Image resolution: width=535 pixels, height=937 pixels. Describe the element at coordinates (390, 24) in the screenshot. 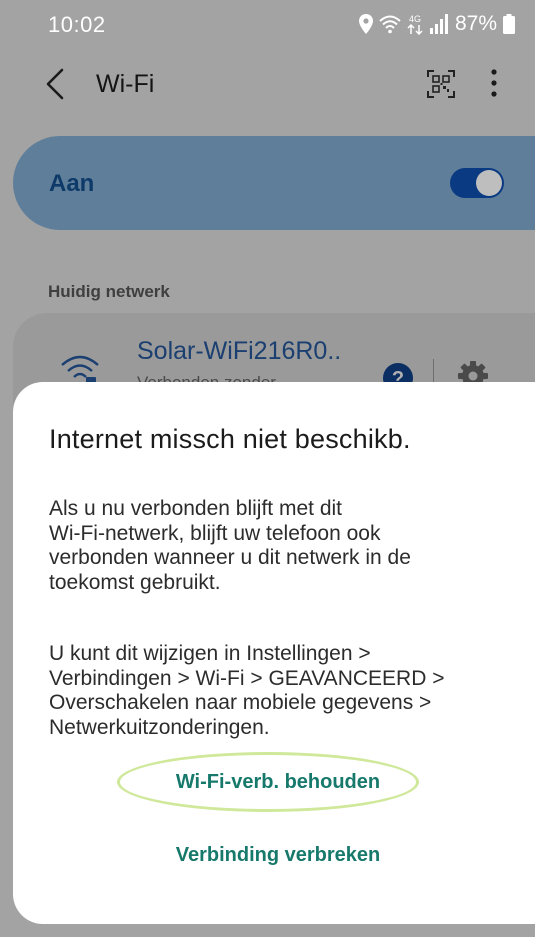

I see `wifi-signal-icon` at that location.